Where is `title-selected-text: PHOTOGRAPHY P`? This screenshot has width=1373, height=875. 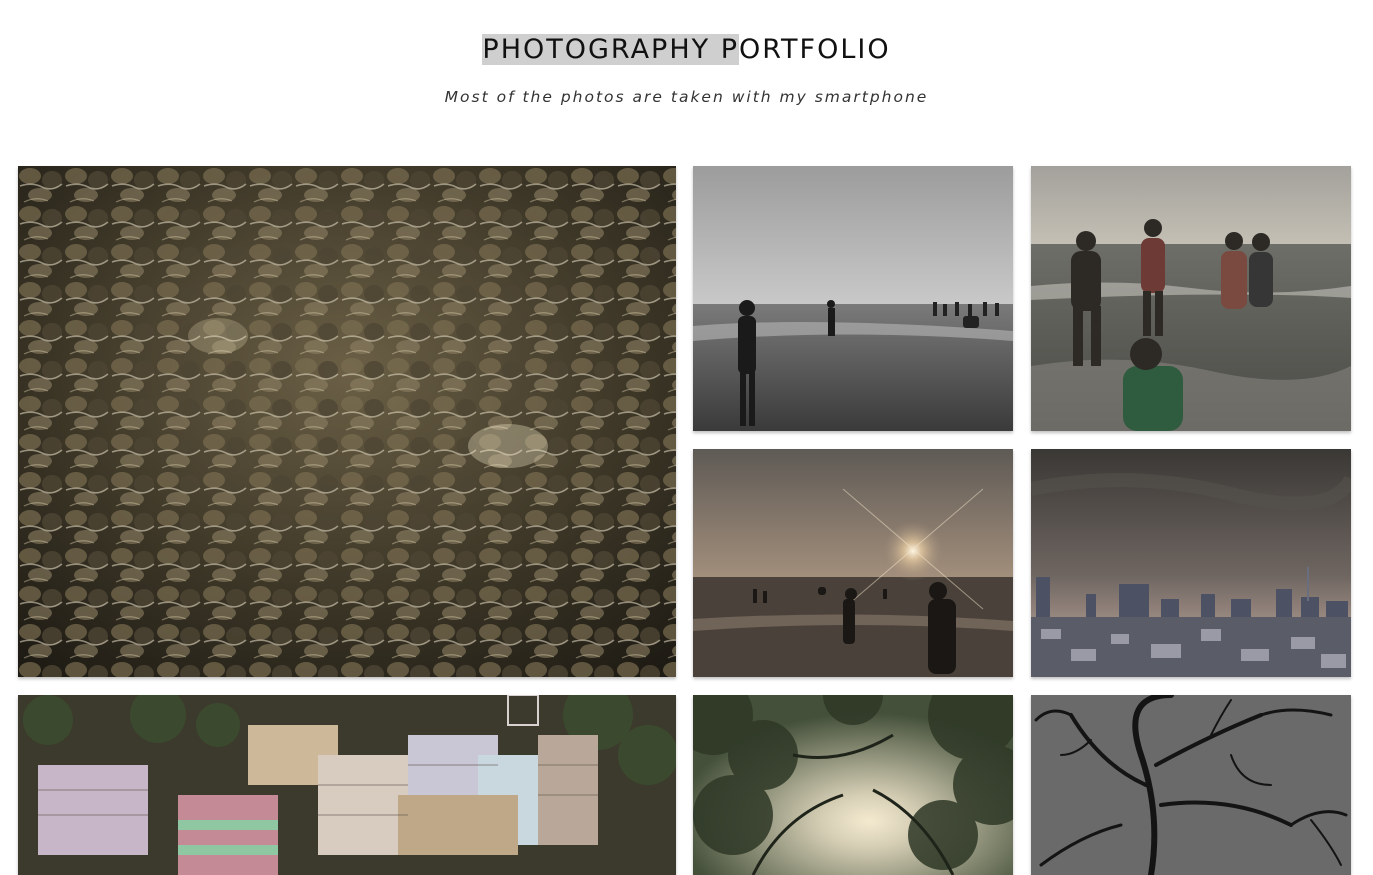
title-selected-text: PHOTOGRAPHY P is located at coordinates (610, 49).